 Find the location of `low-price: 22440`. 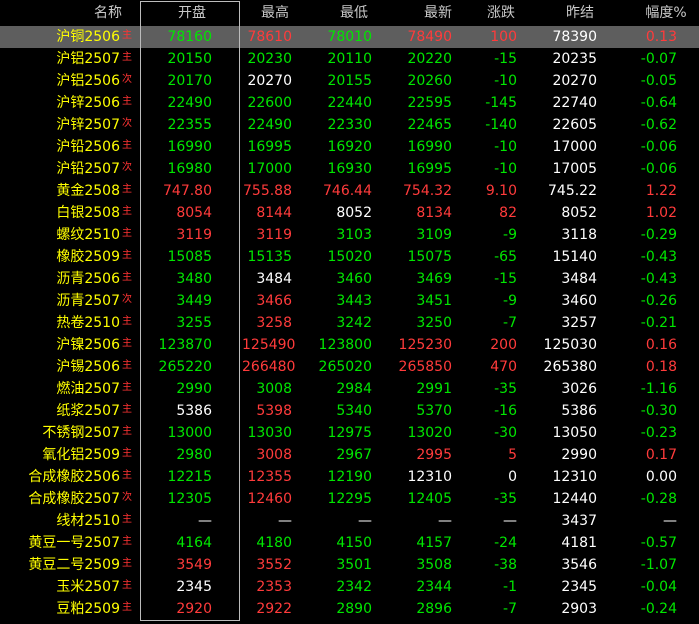

low-price: 22440 is located at coordinates (349, 103).